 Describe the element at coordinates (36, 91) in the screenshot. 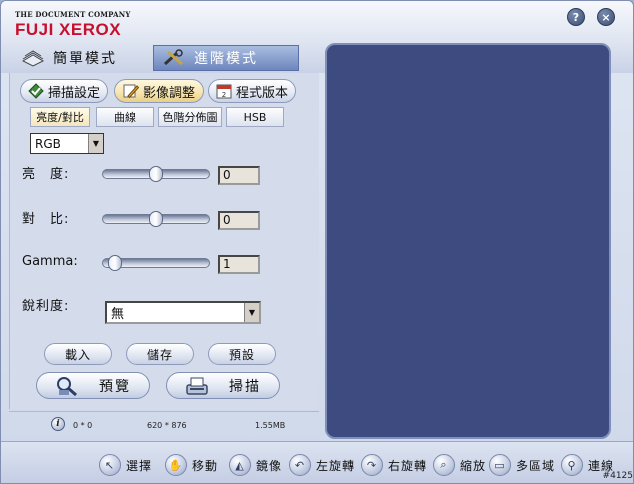

I see `checkmark-diamond-icon` at that location.